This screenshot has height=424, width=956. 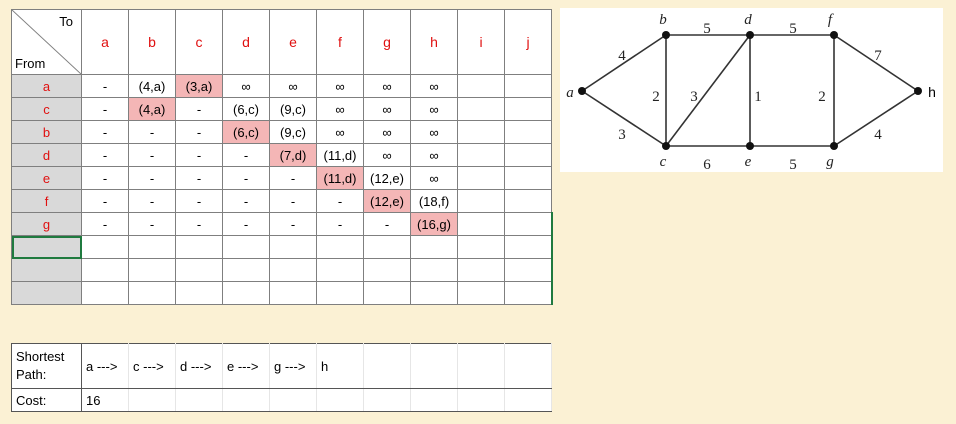 I want to click on table-cell: (7,d), so click(x=293, y=155).